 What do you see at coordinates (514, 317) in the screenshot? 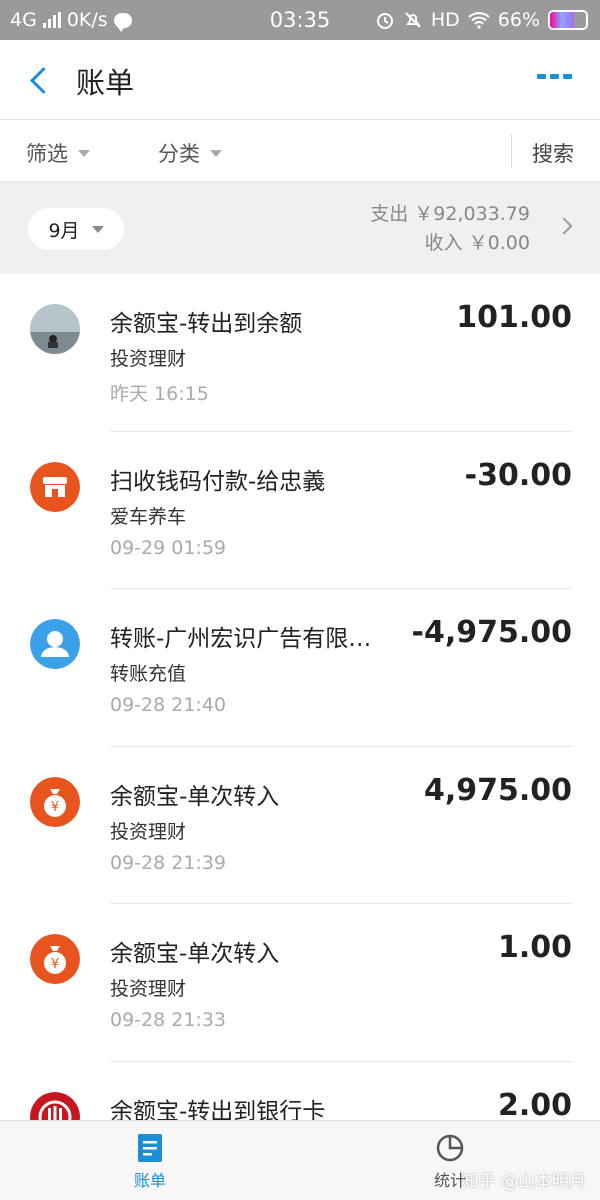
I see `transaction-amount: 101.00` at bounding box center [514, 317].